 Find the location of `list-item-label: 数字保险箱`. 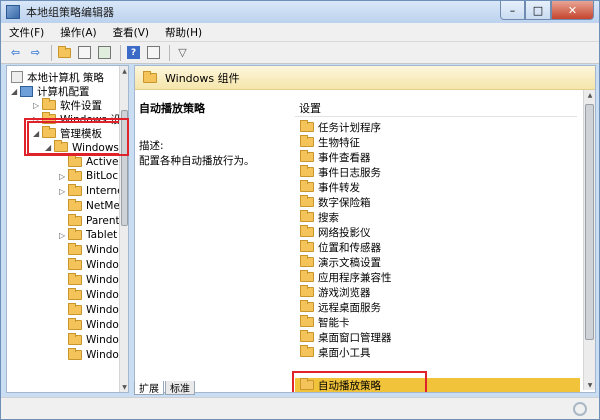

list-item-label: 数字保险箱 is located at coordinates (344, 202).